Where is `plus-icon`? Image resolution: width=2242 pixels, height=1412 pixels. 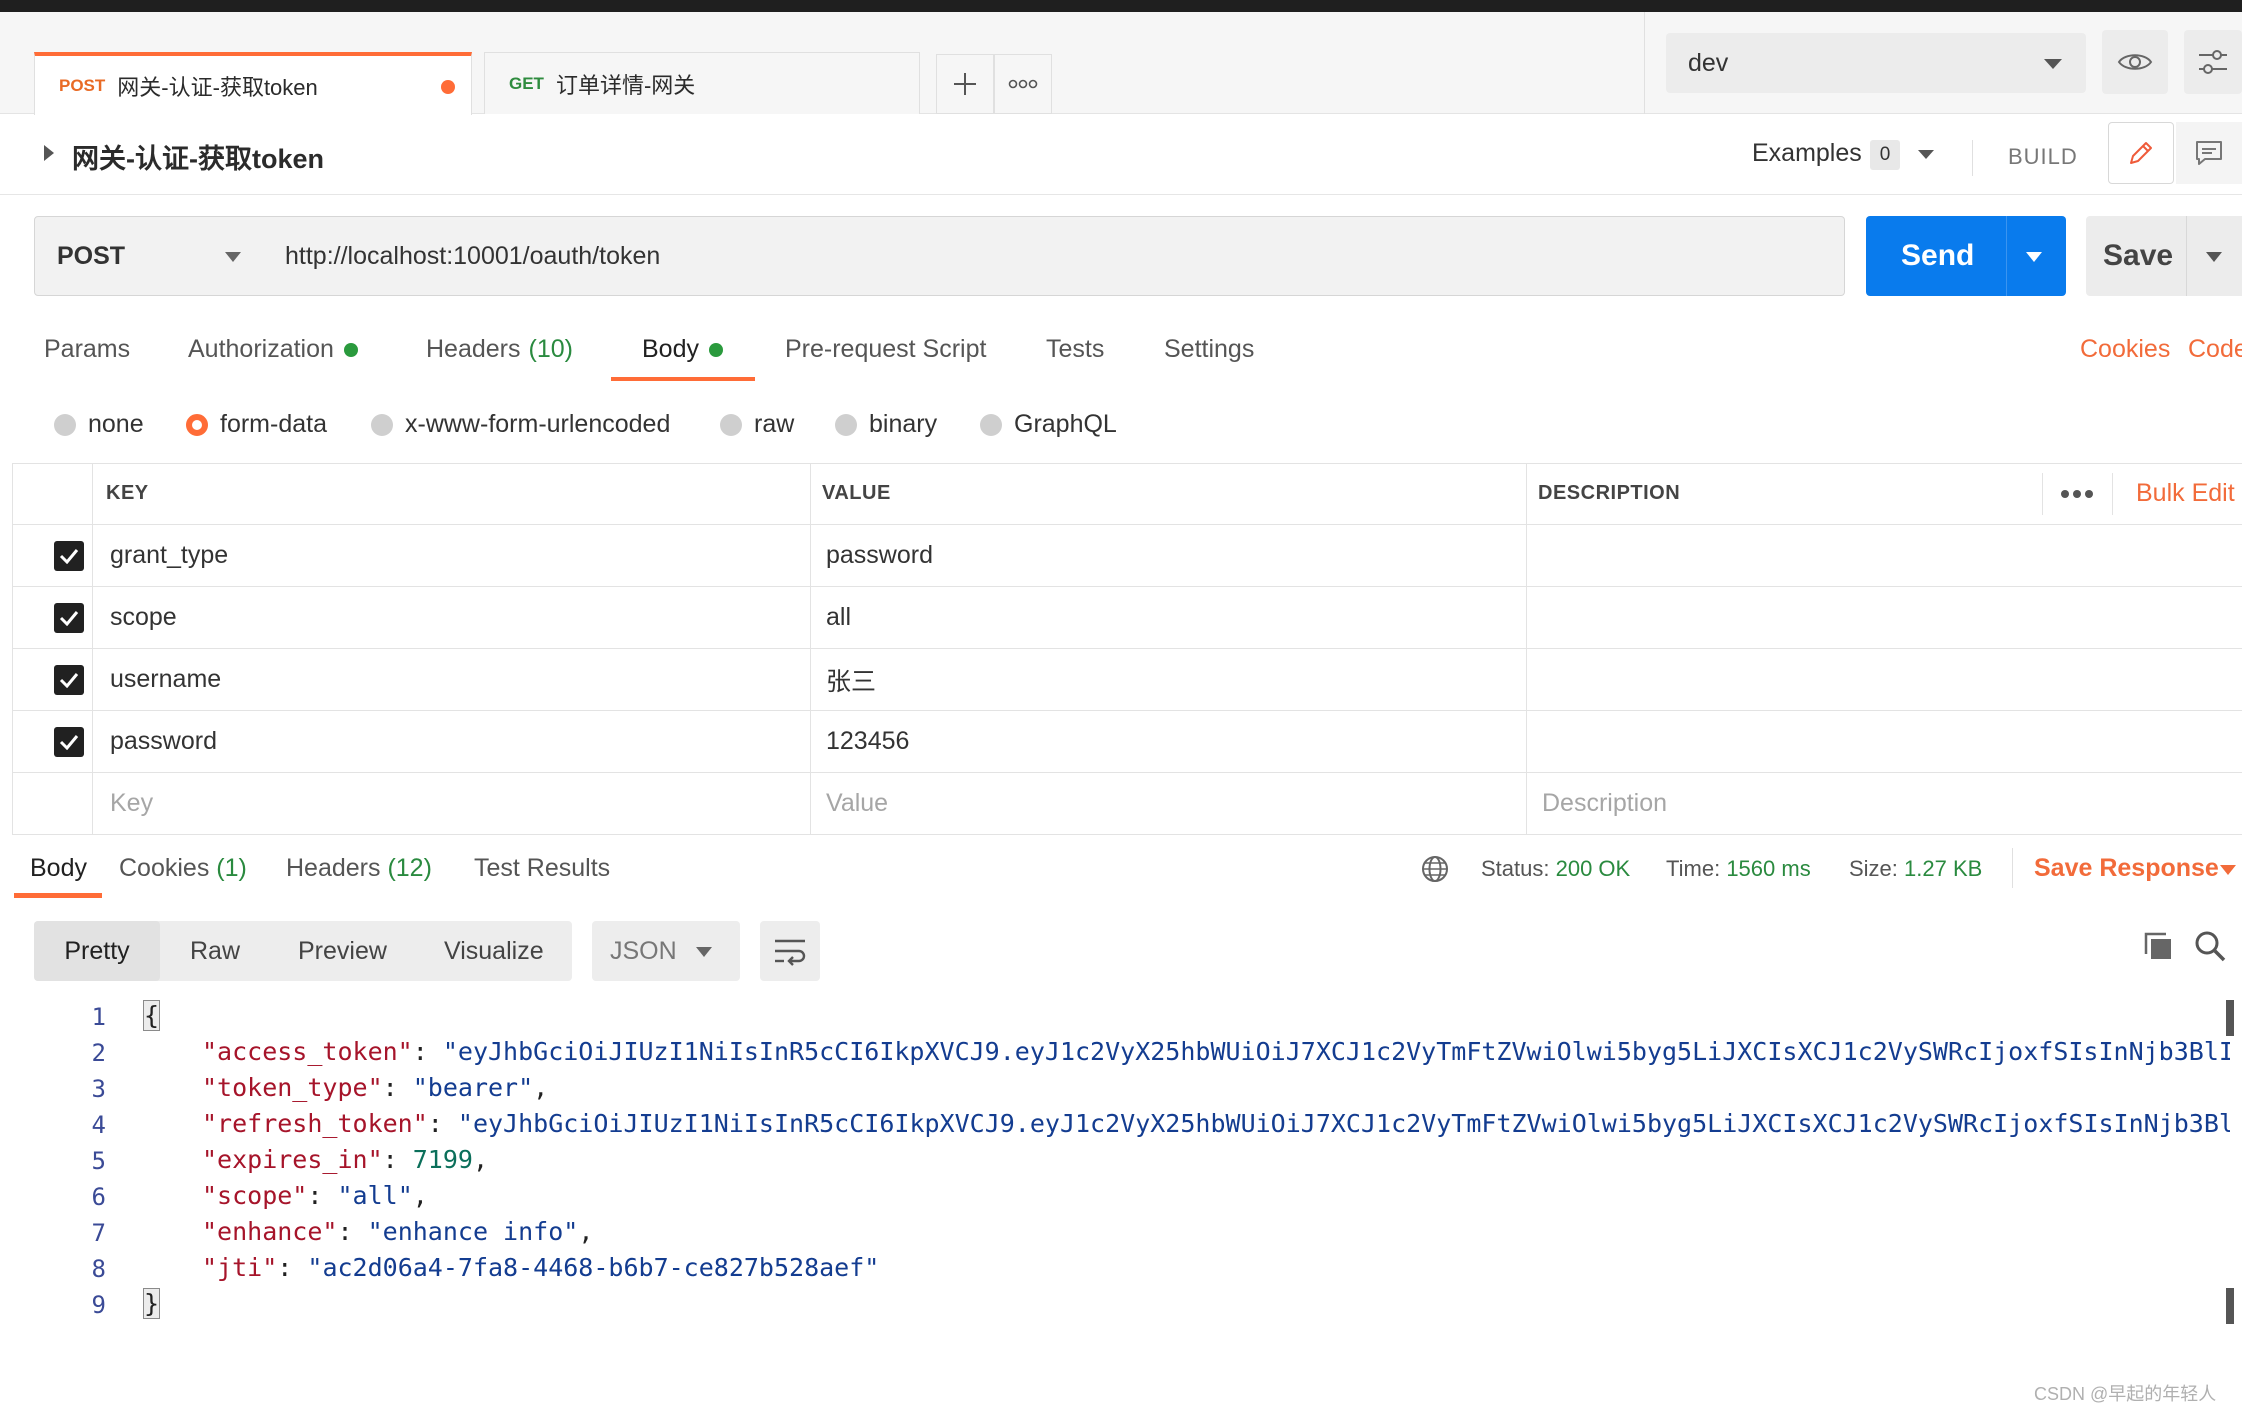 plus-icon is located at coordinates (965, 84).